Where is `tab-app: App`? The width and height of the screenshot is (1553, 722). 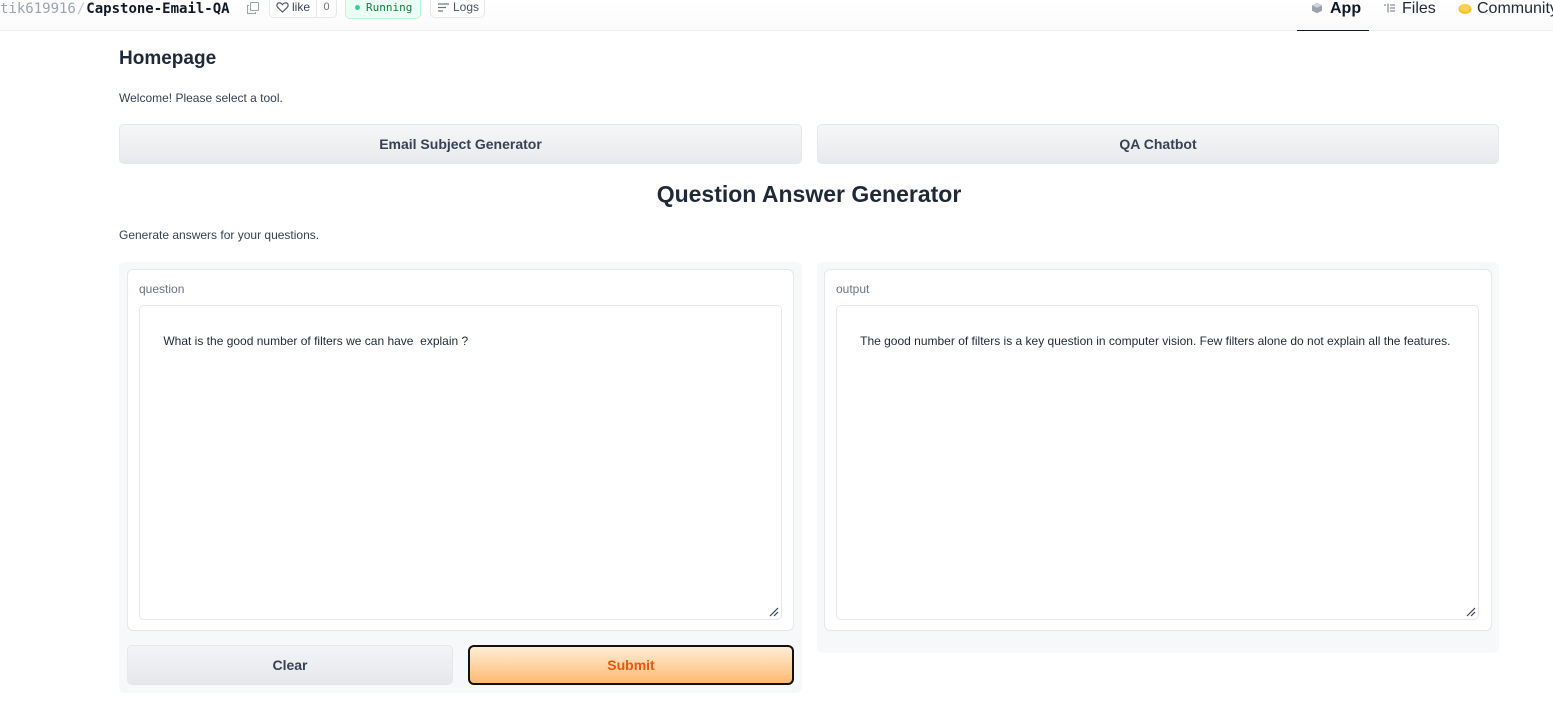
tab-app: App is located at coordinates (1333, 15).